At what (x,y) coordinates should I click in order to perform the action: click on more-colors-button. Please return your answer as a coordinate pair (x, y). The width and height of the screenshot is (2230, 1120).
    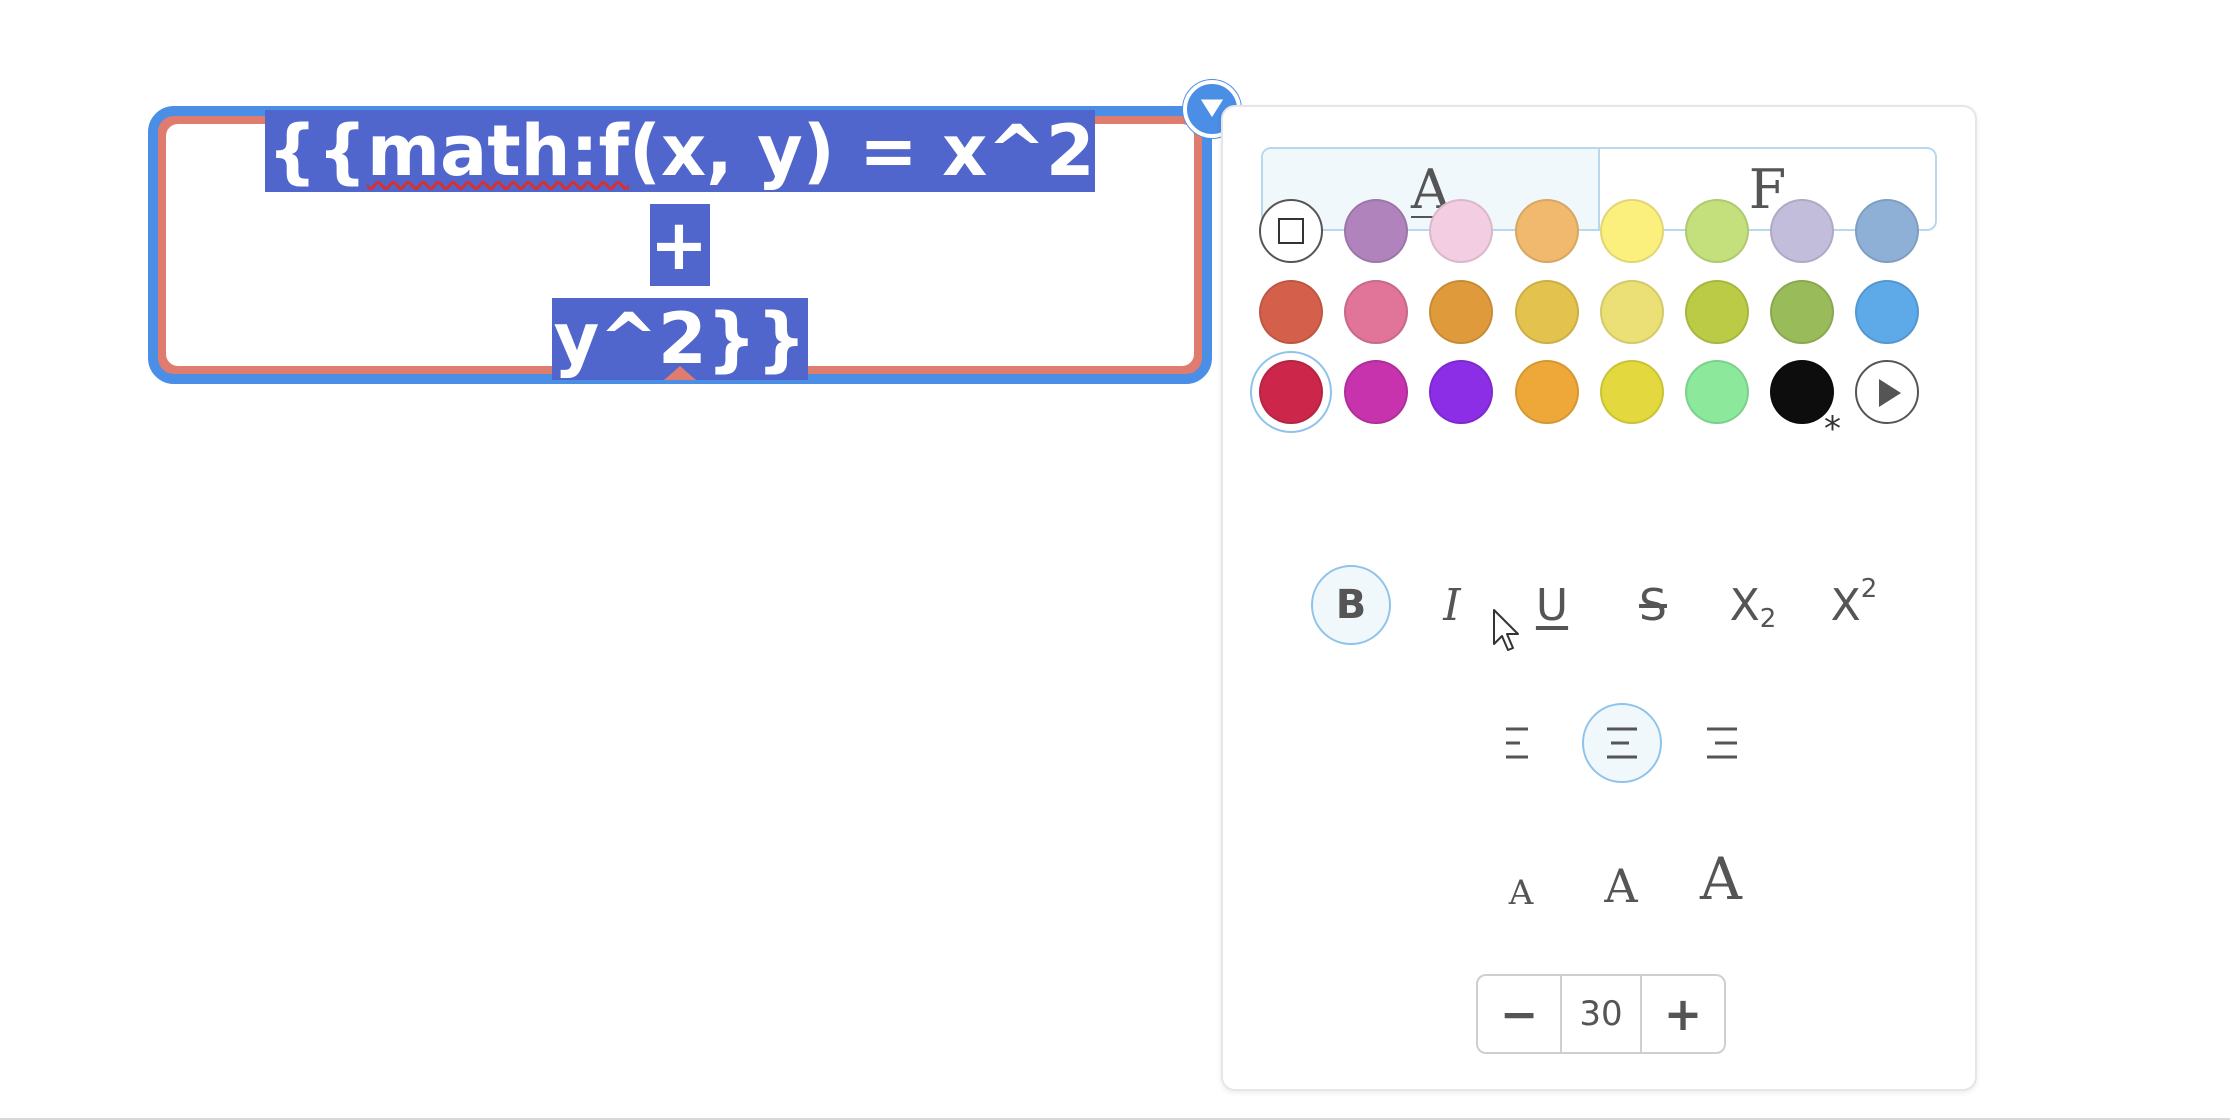
    Looking at the image, I should click on (1887, 392).